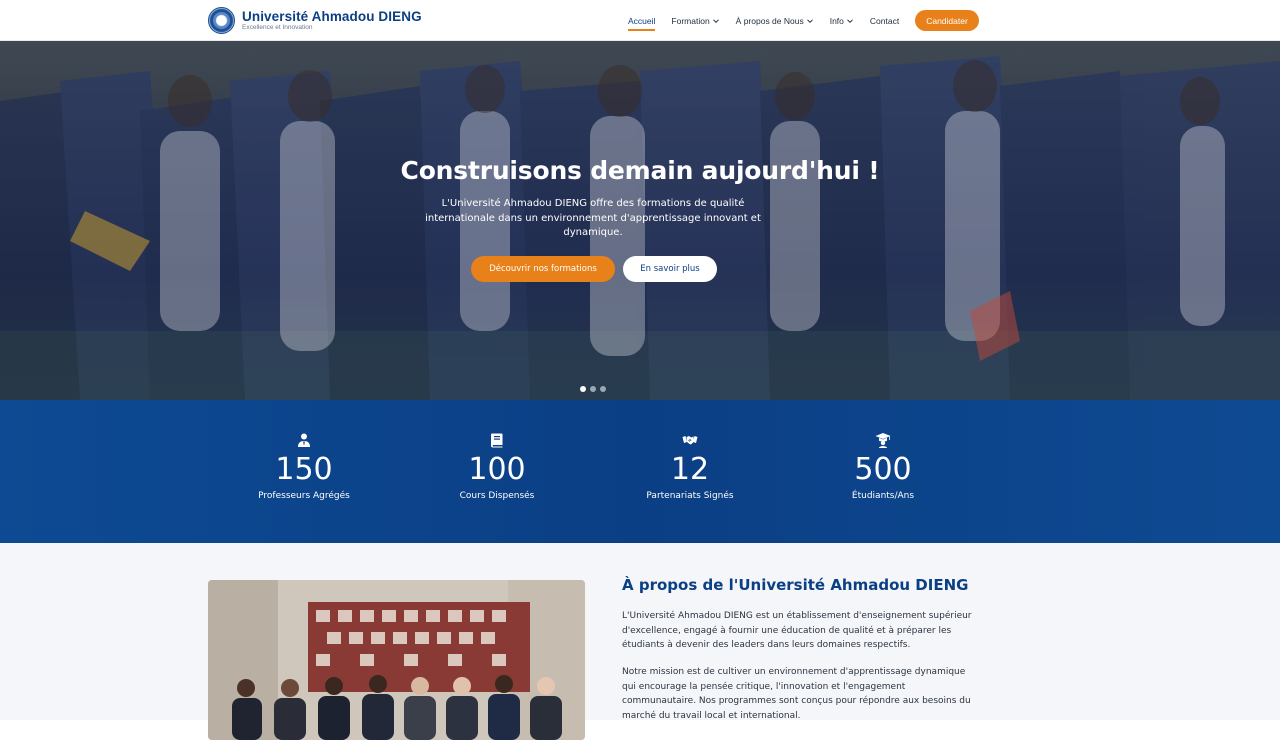 This screenshot has height=740, width=1280. Describe the element at coordinates (543, 269) in the screenshot. I see `discover-programs-button: Découvrir nos formations` at that location.